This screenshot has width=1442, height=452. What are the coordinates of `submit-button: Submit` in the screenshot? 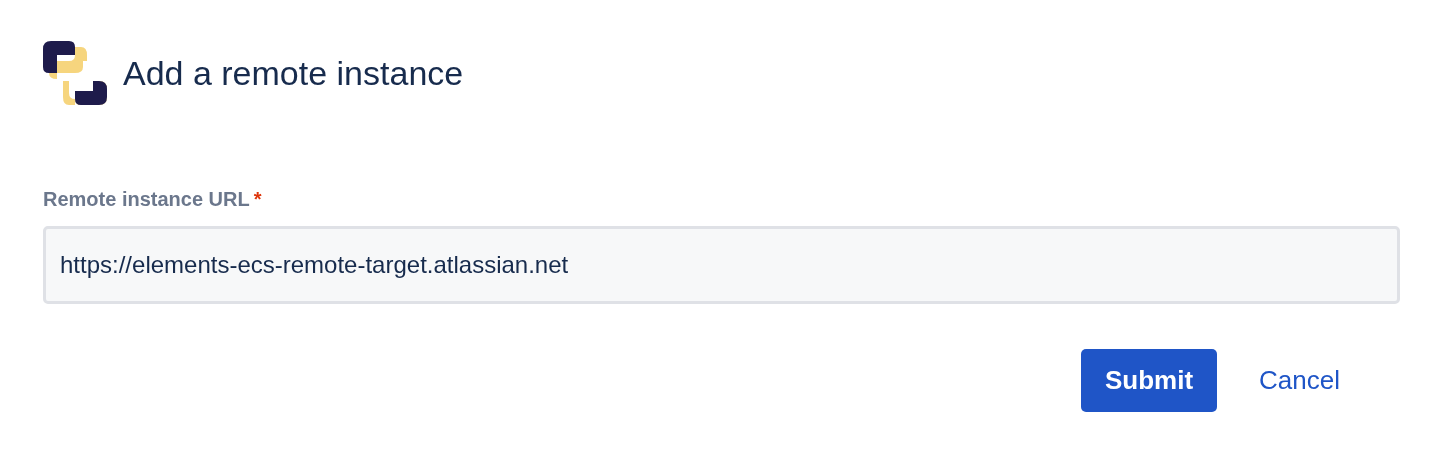 It's located at (1149, 380).